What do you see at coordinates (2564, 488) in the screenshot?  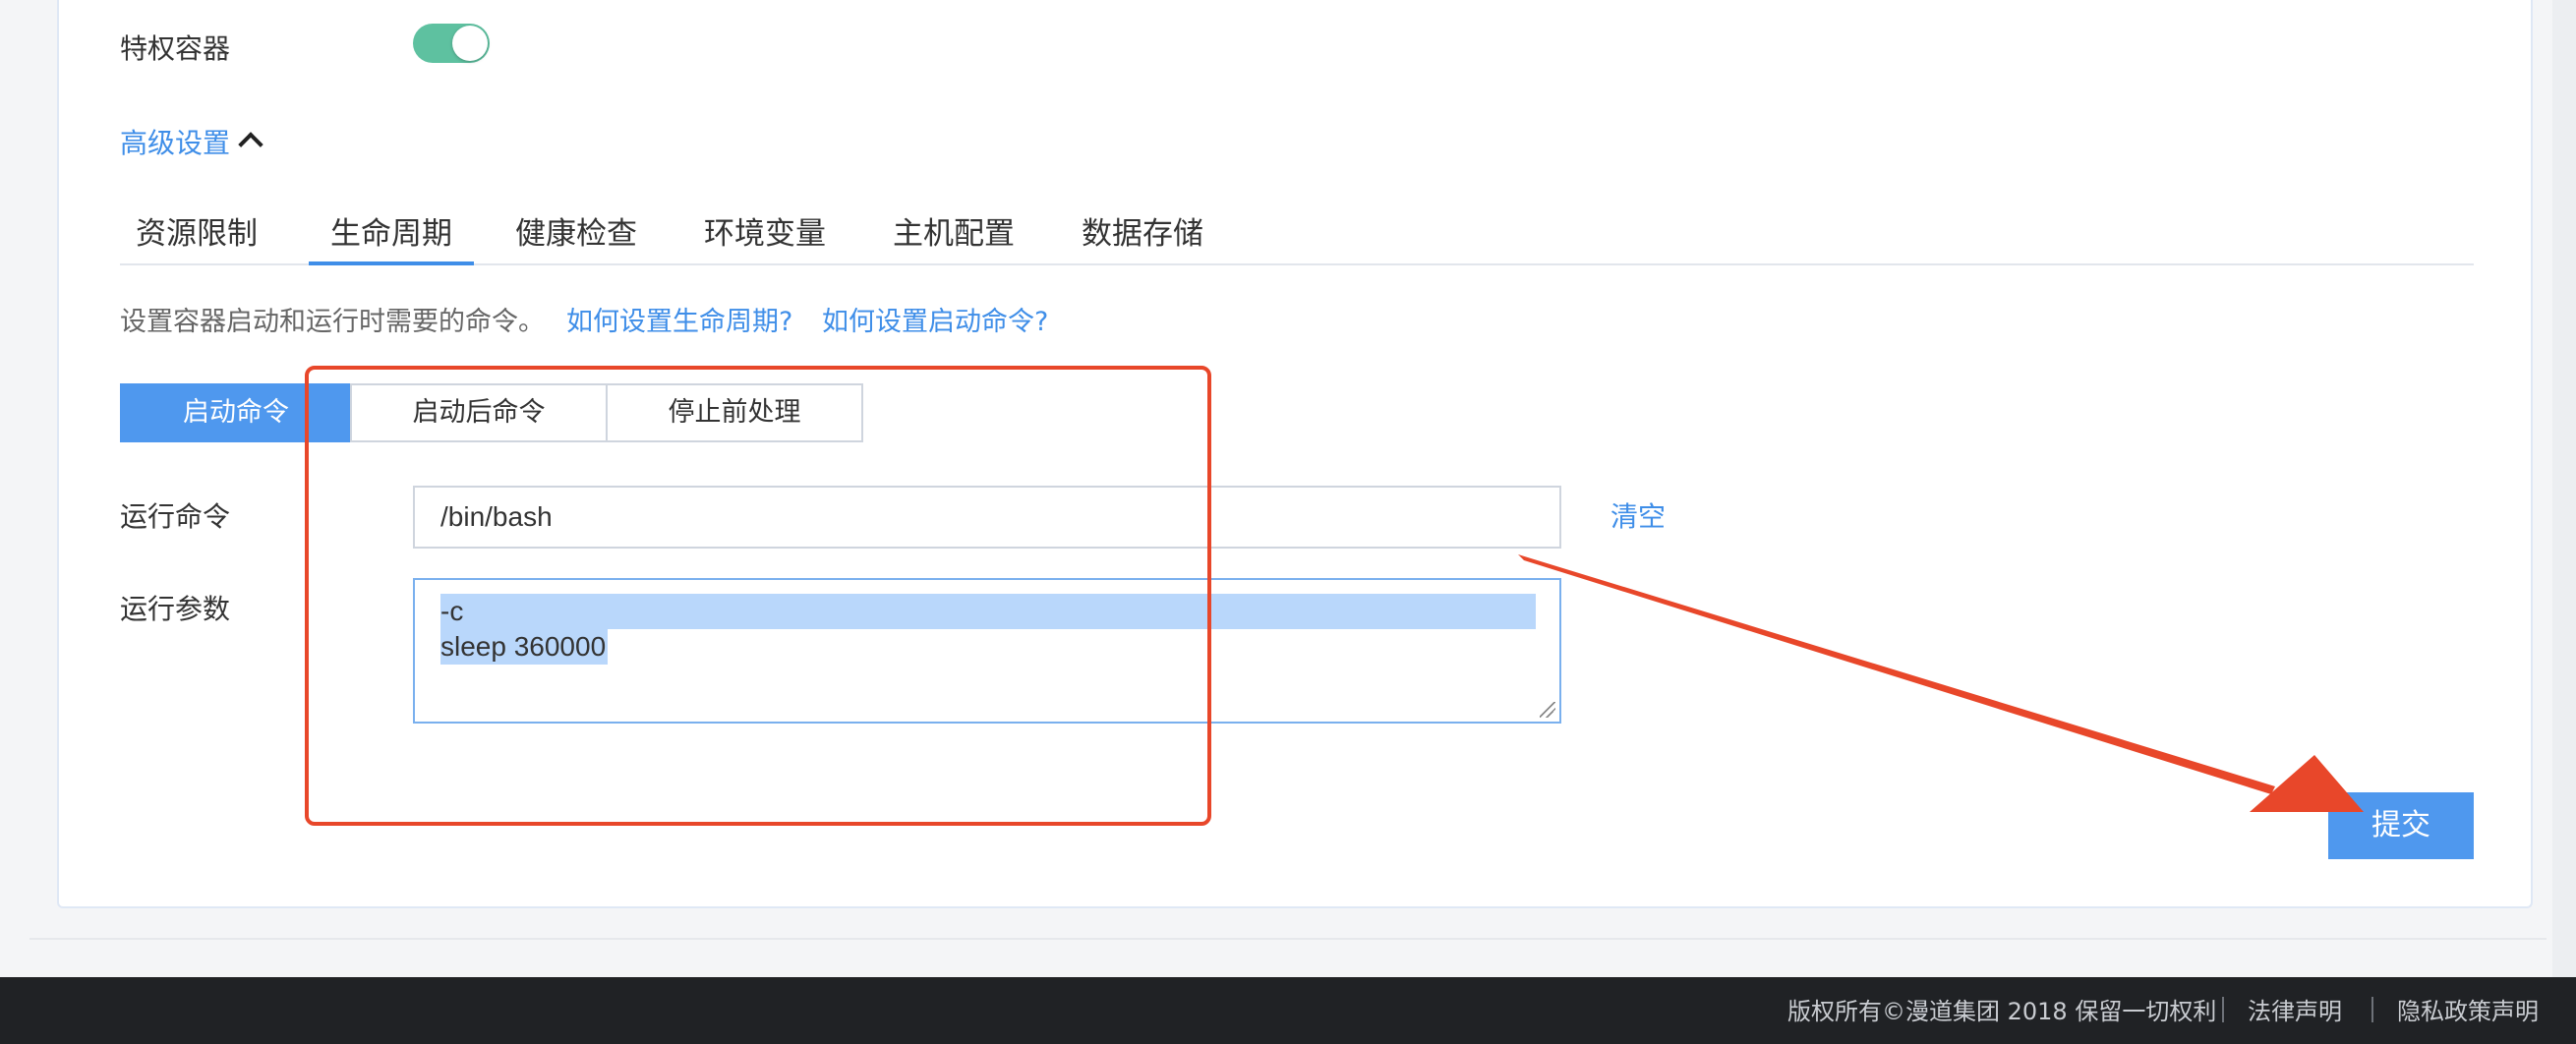 I see `scrollbar-track` at bounding box center [2564, 488].